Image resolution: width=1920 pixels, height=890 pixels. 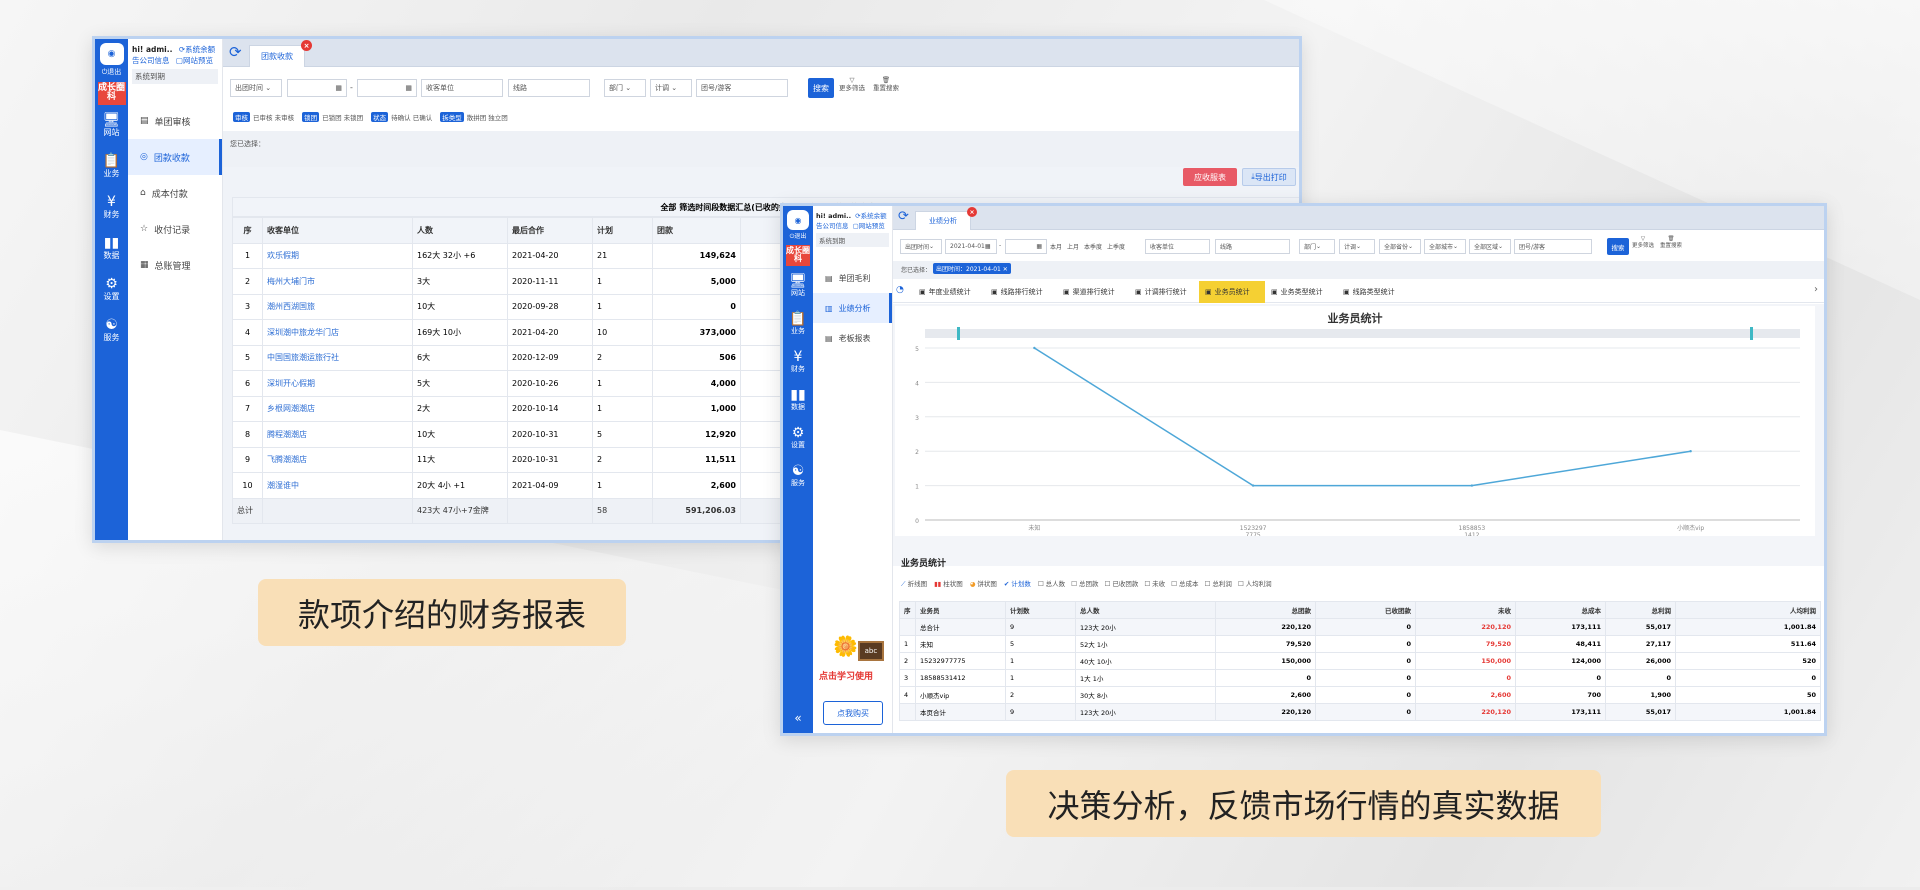 I want to click on menu-item-0: ▤ 单团毛利, so click(x=852, y=278).